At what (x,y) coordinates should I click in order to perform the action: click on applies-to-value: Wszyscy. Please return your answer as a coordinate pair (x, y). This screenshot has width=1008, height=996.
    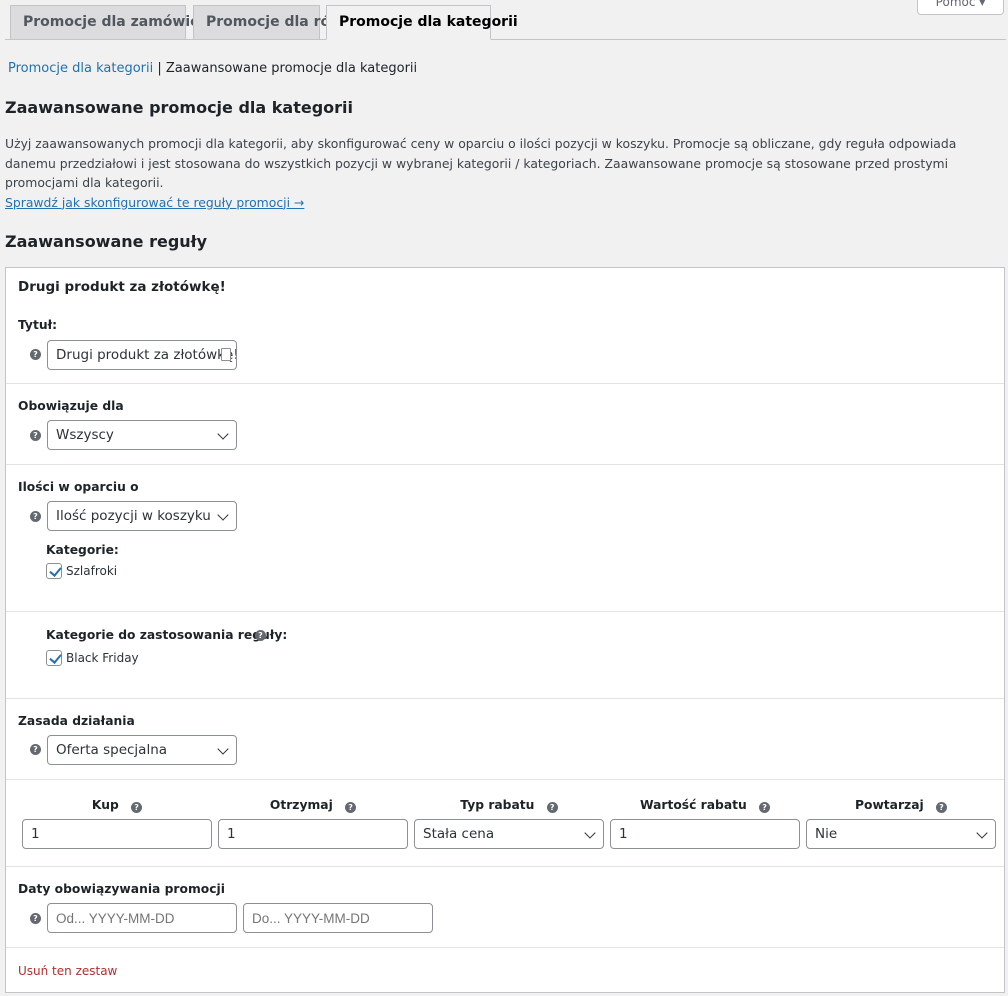
    Looking at the image, I should click on (85, 435).